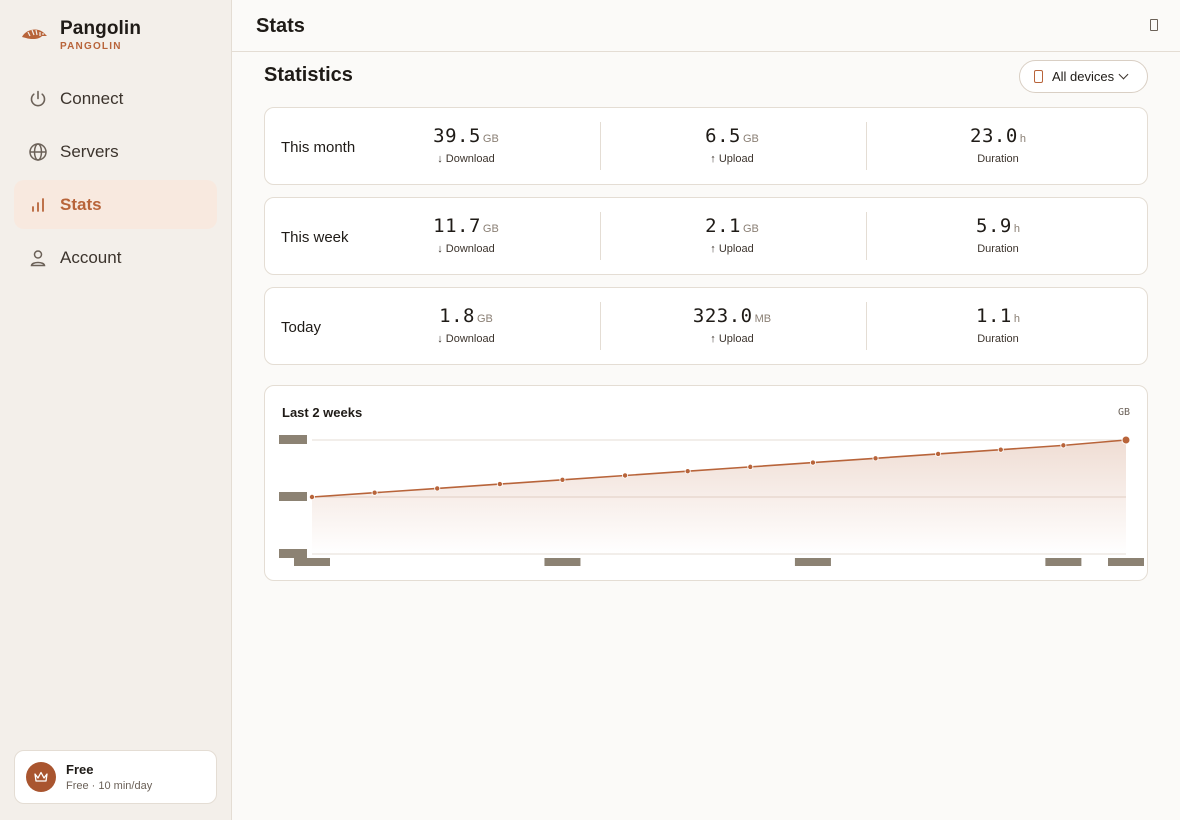  Describe the element at coordinates (38, 205) in the screenshot. I see `bar-chart-icon` at that location.